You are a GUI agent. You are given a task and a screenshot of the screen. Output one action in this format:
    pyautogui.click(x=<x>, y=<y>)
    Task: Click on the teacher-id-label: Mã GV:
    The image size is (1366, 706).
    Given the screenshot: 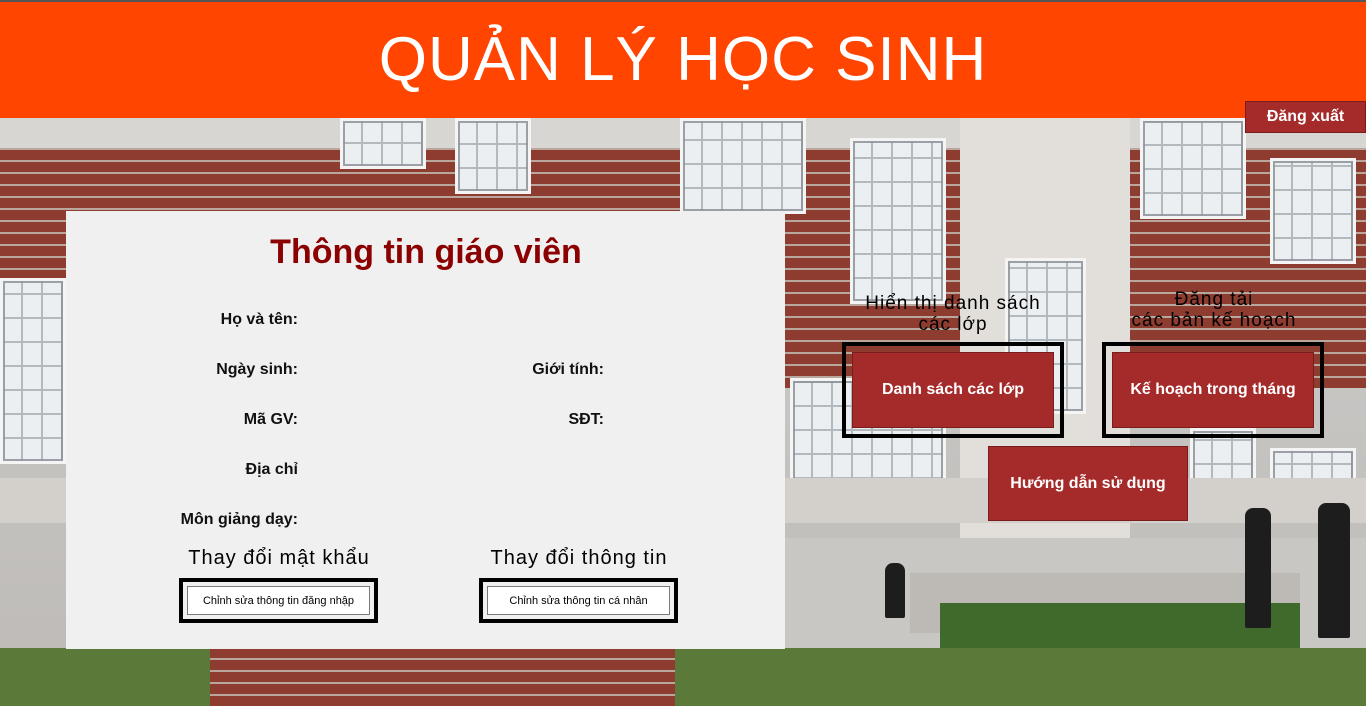 What is the action you would take?
    pyautogui.click(x=270, y=419)
    